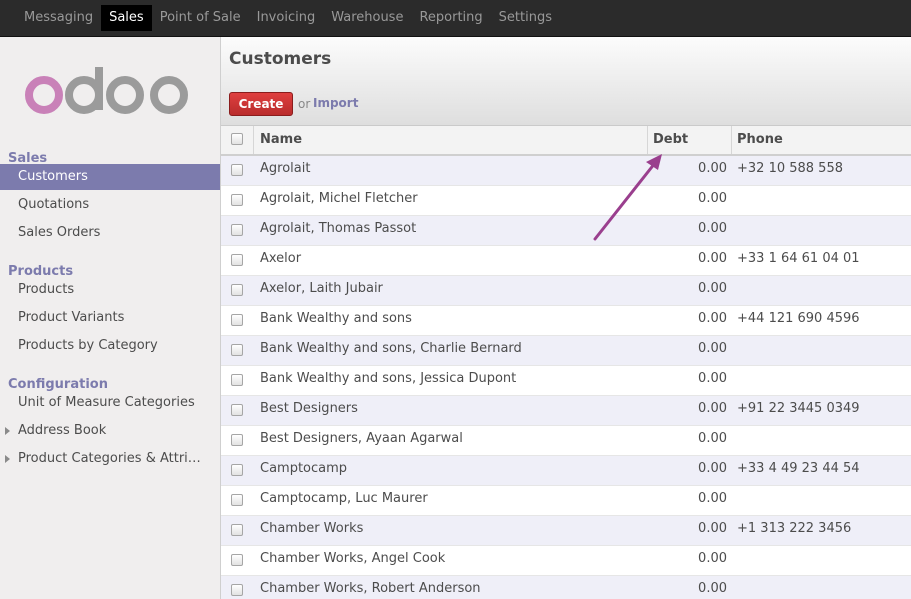 The height and width of the screenshot is (599, 911). Describe the element at coordinates (110, 290) in the screenshot. I see `sidebar-item-products: Products` at that location.